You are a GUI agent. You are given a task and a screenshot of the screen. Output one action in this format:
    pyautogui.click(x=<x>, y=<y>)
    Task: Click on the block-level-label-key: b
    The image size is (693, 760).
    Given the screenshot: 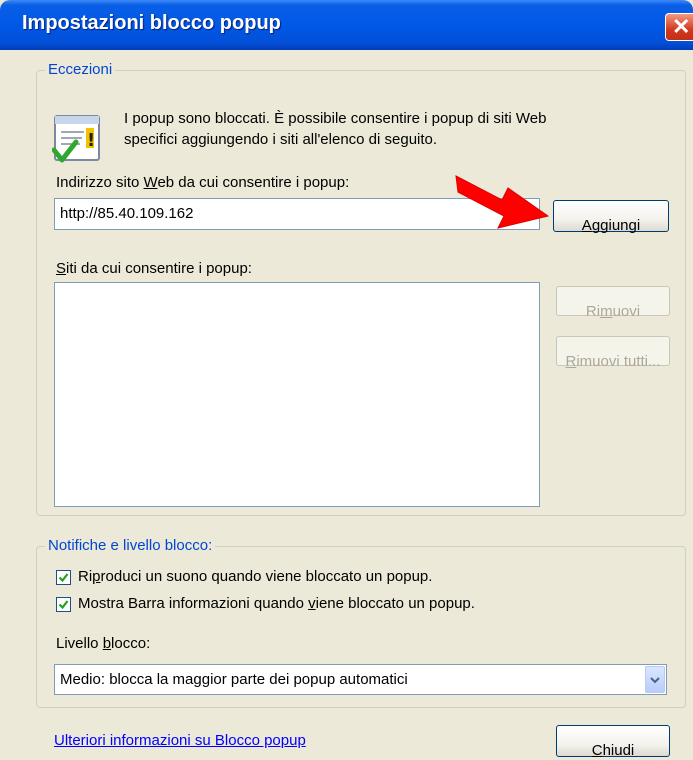 What is the action you would take?
    pyautogui.click(x=107, y=643)
    